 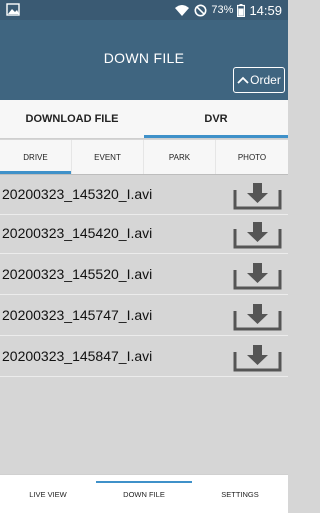 I want to click on app-header: DOWN FILE Order, so click(x=144, y=60).